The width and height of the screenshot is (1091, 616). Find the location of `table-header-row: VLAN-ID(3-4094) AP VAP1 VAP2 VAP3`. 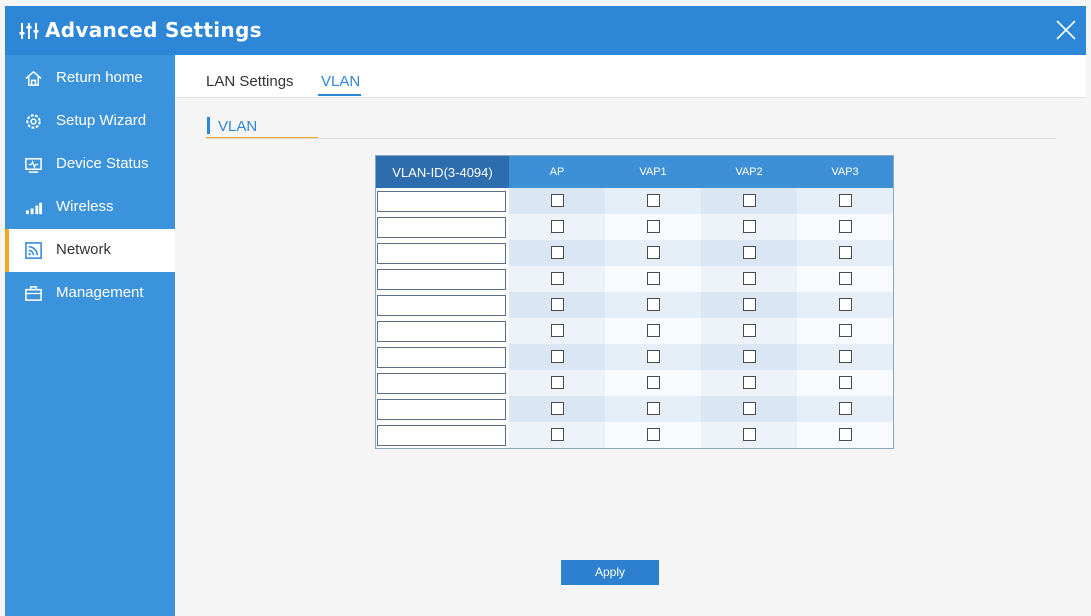

table-header-row: VLAN-ID(3-4094) AP VAP1 VAP2 VAP3 is located at coordinates (634, 171).